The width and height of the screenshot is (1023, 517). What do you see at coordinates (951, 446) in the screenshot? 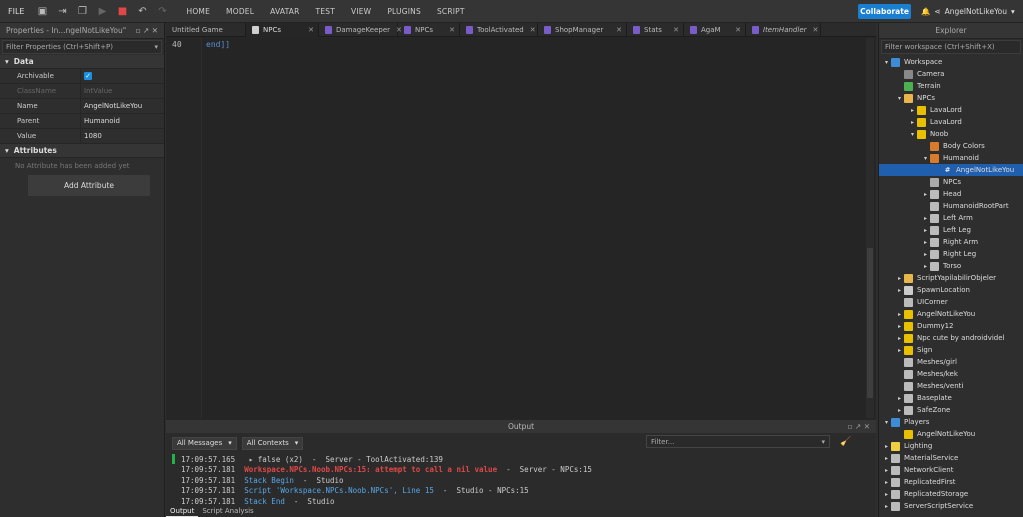
I see `tree-item-lighting: ▸ Lighting` at bounding box center [951, 446].